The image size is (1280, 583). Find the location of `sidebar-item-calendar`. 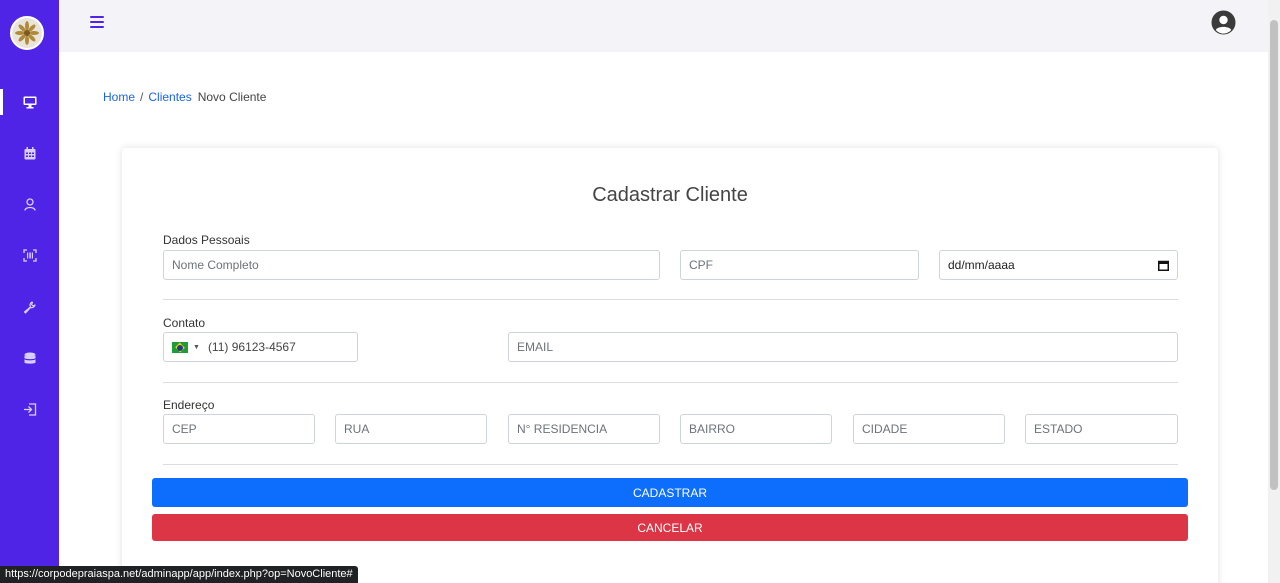

sidebar-item-calendar is located at coordinates (29, 153).